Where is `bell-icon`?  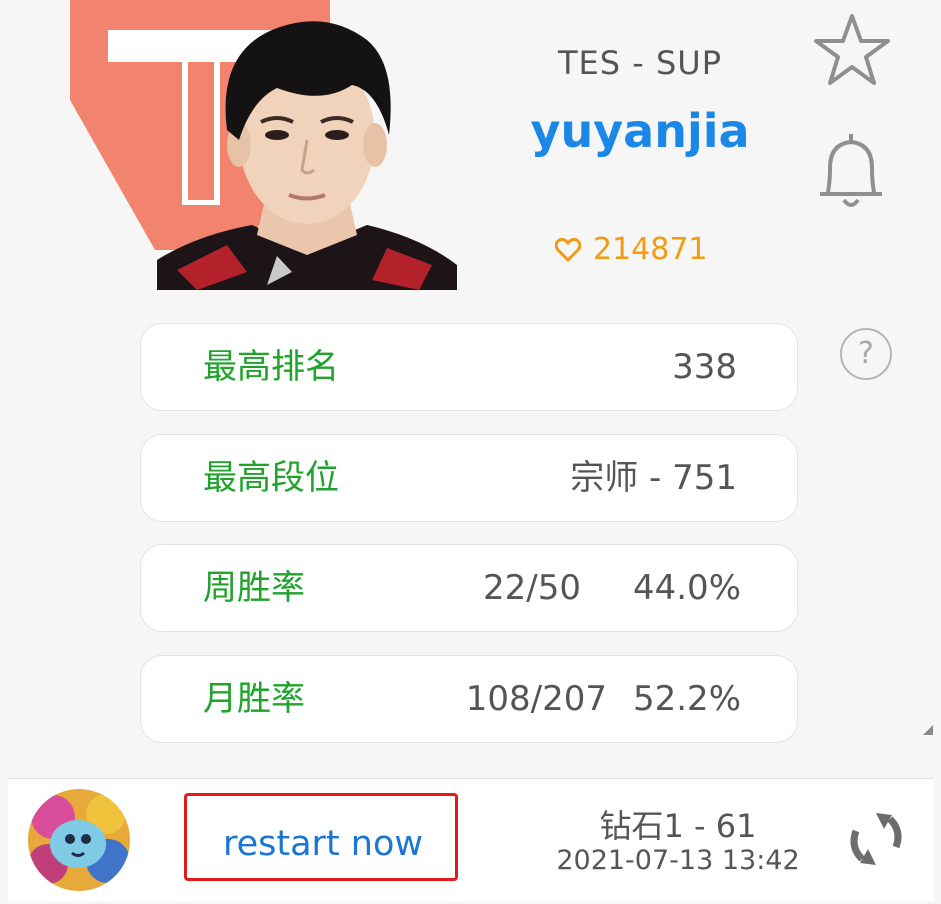 bell-icon is located at coordinates (851, 171).